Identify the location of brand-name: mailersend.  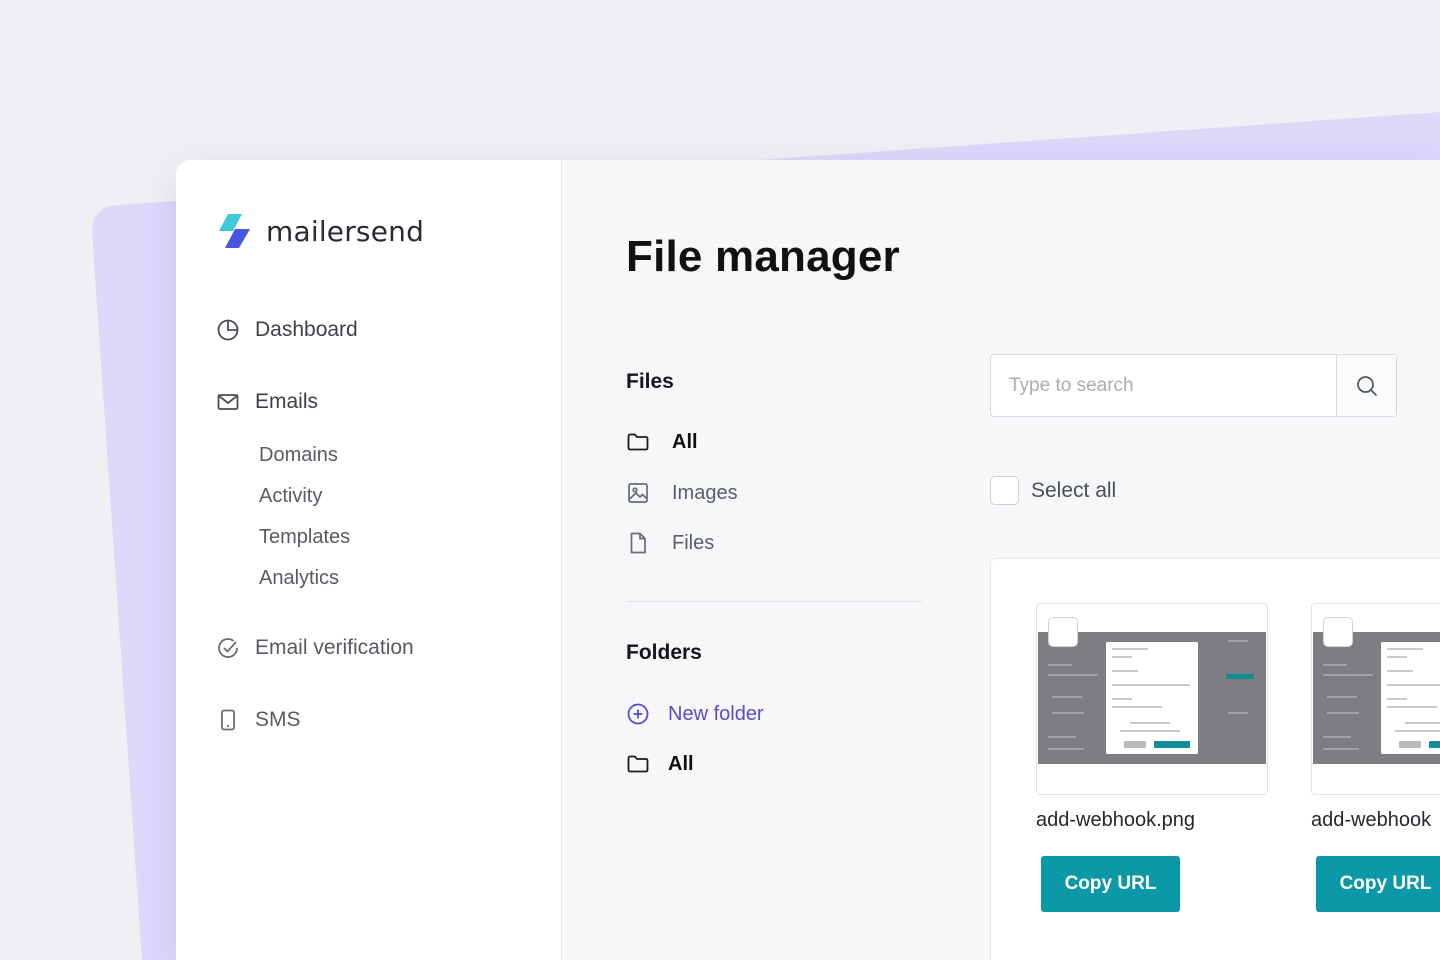
(345, 231).